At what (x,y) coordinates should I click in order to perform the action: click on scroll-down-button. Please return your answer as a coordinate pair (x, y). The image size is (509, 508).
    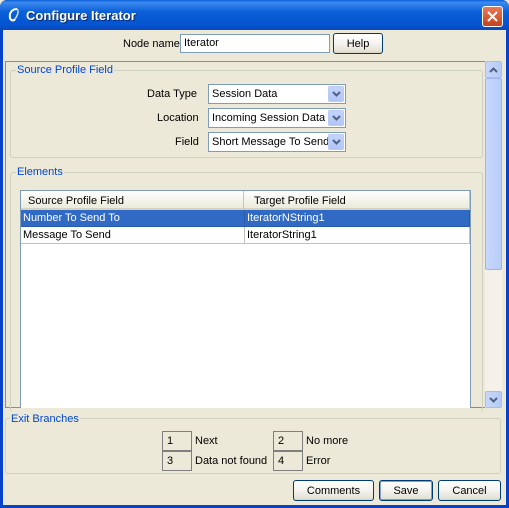
    Looking at the image, I should click on (493, 399).